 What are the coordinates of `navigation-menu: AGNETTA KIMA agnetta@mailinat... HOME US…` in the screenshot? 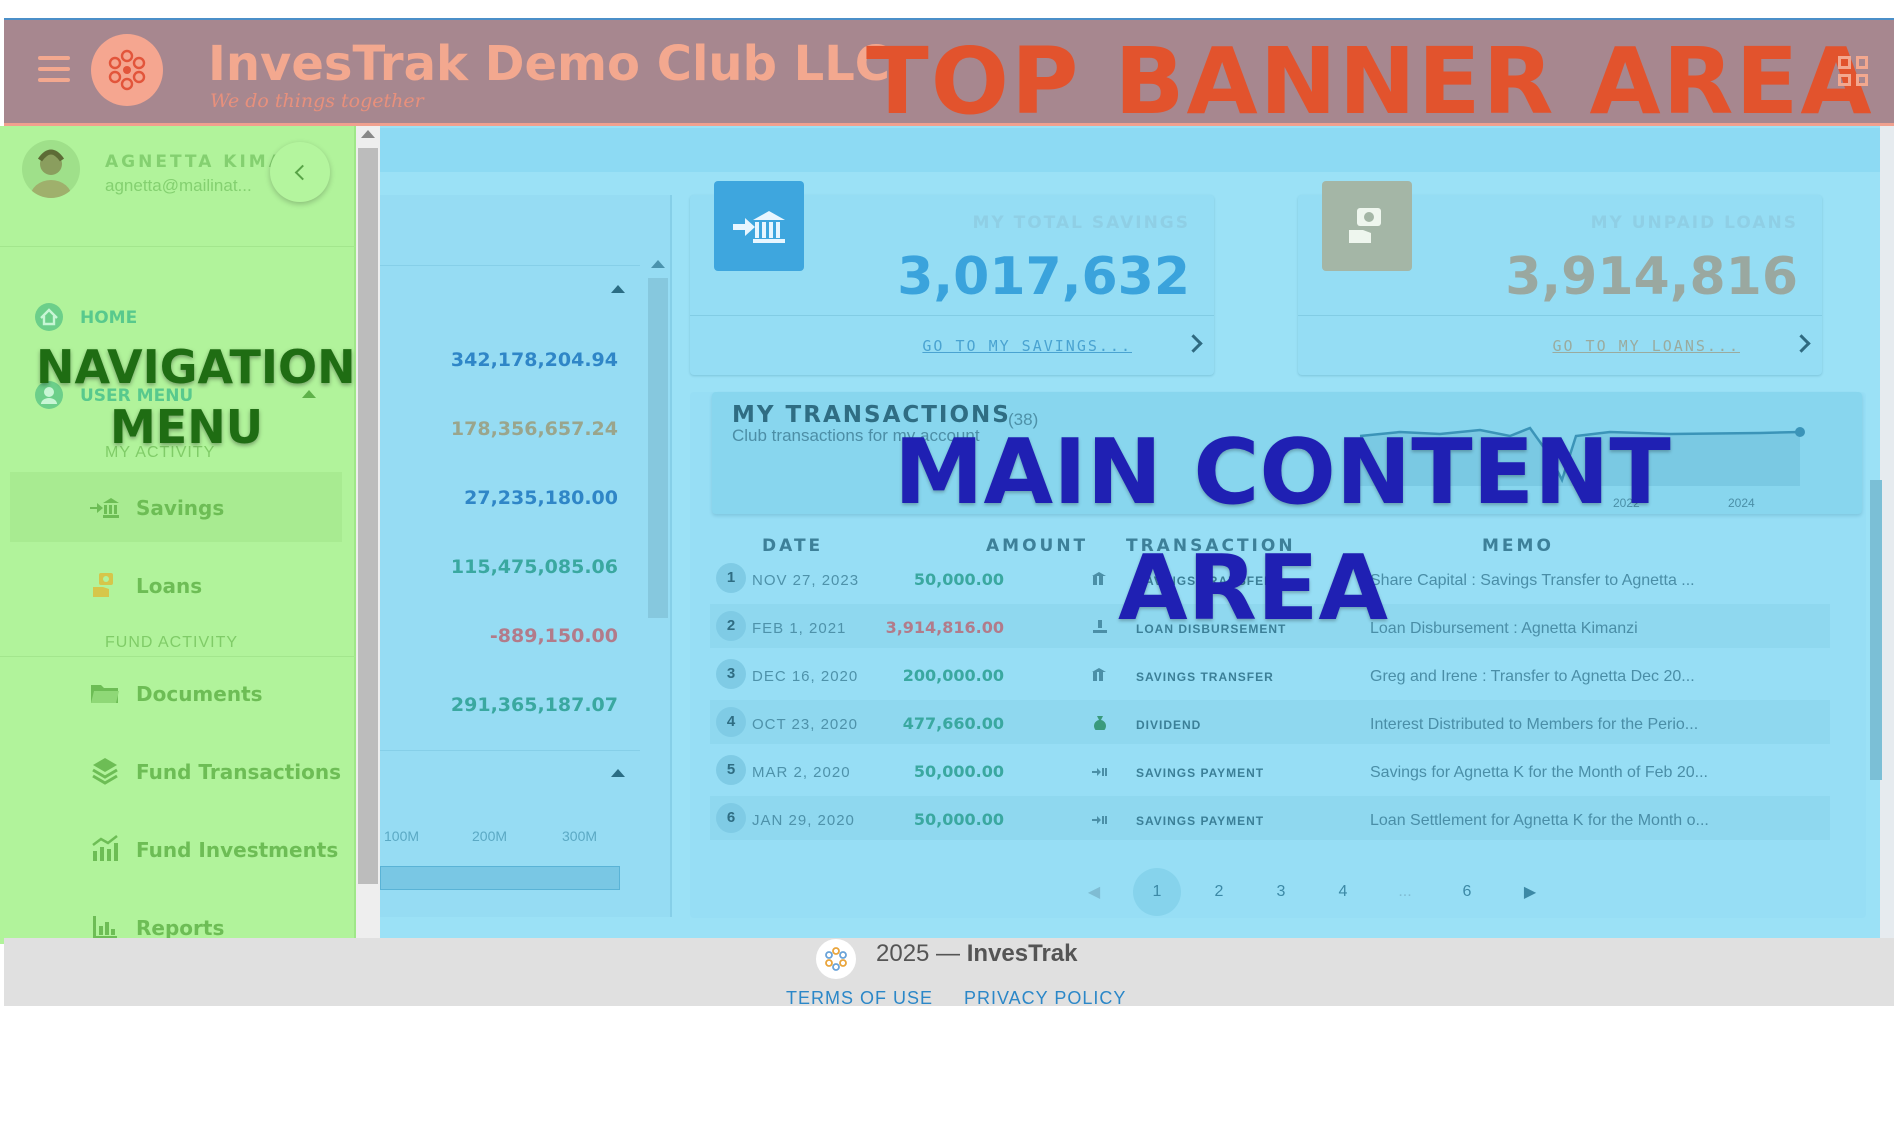 It's located at (178, 535).